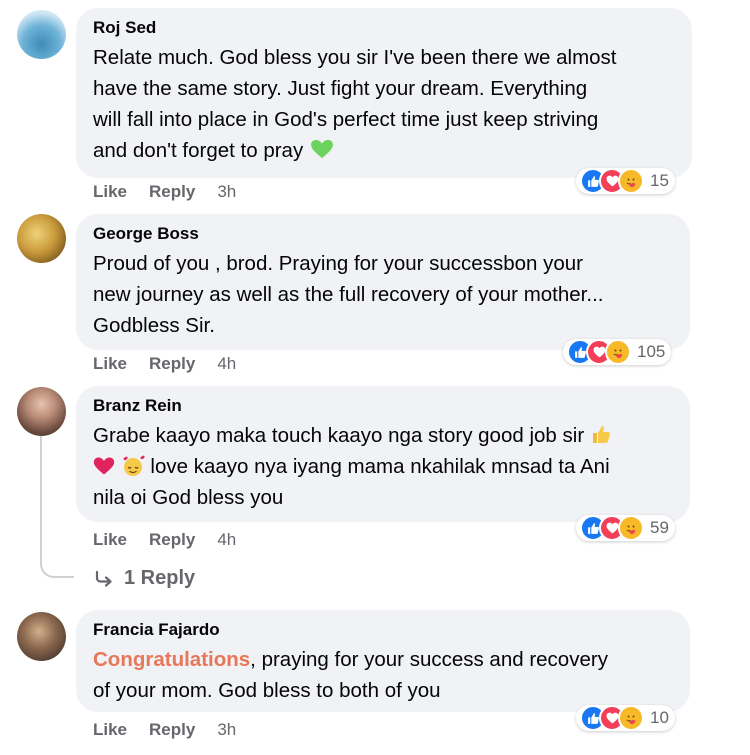 This screenshot has height=755, width=750. I want to click on view-replies-link: 1 Reply, so click(144, 578).